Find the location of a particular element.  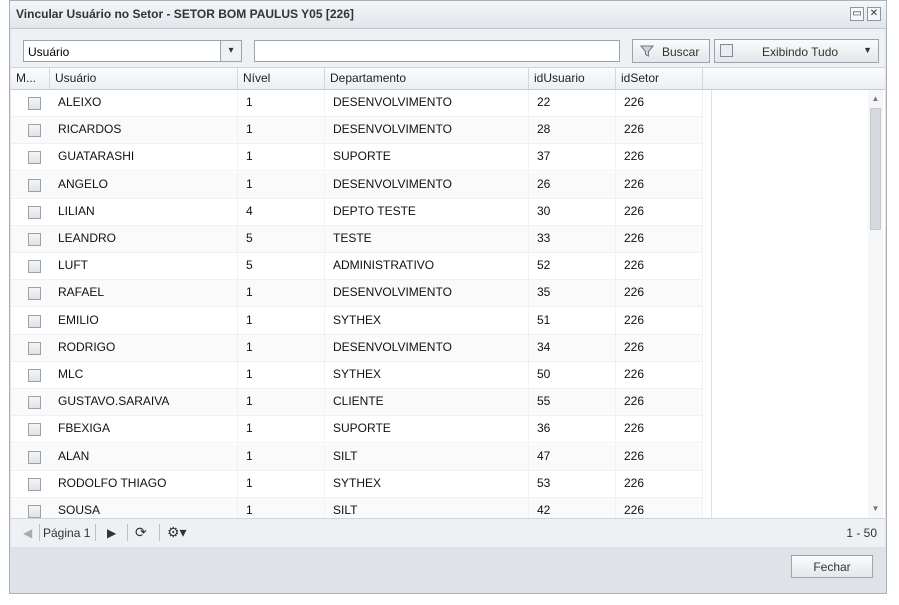

table-row: LEANDRO 5 TESTE 33 226 is located at coordinates (357, 239).